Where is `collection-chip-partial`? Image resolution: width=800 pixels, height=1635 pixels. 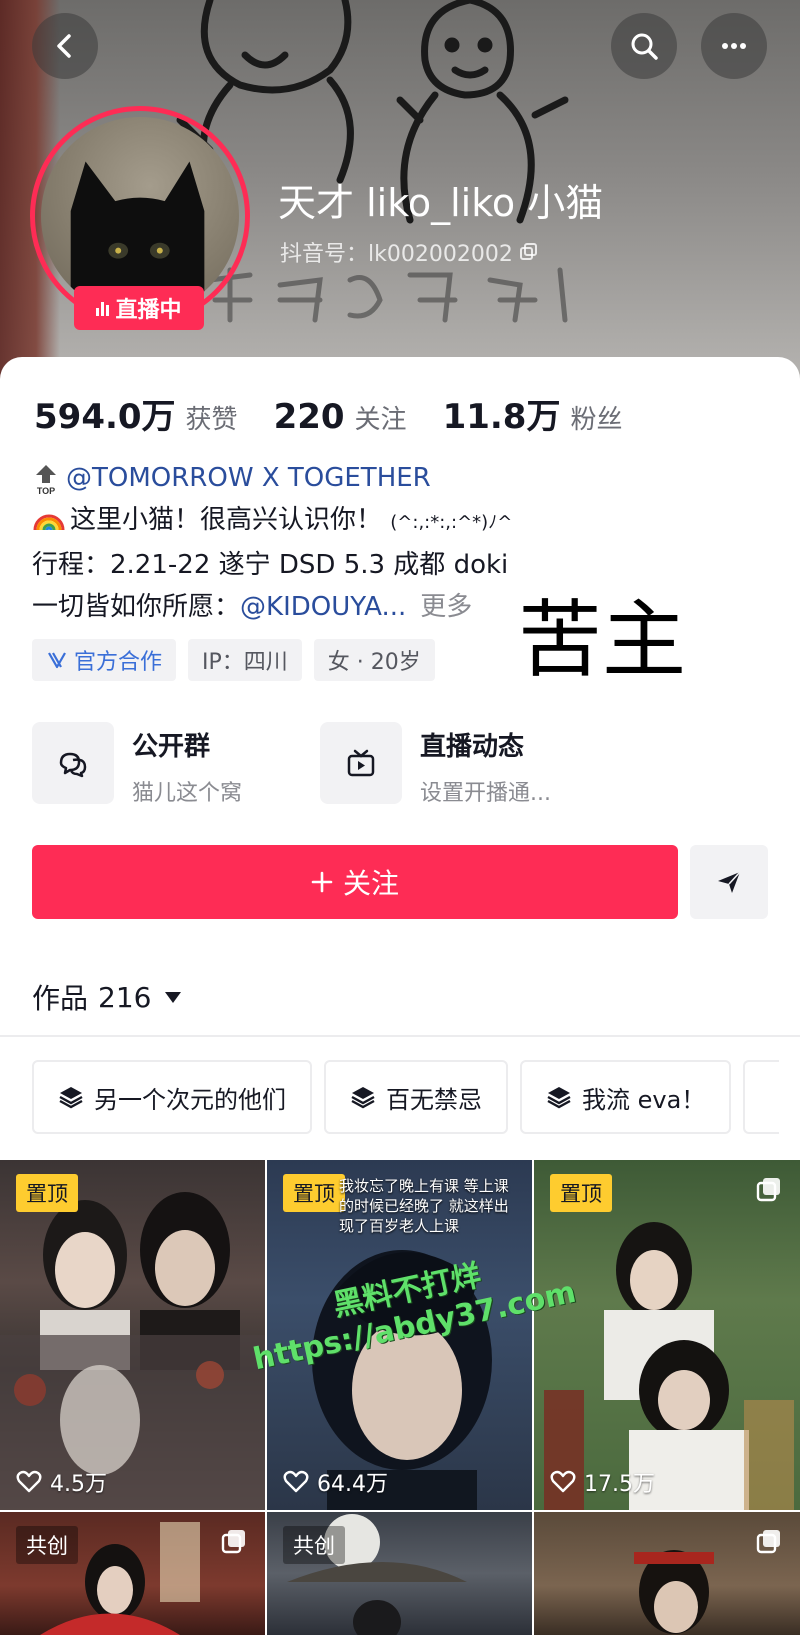
collection-chip-partial is located at coordinates (761, 1097).